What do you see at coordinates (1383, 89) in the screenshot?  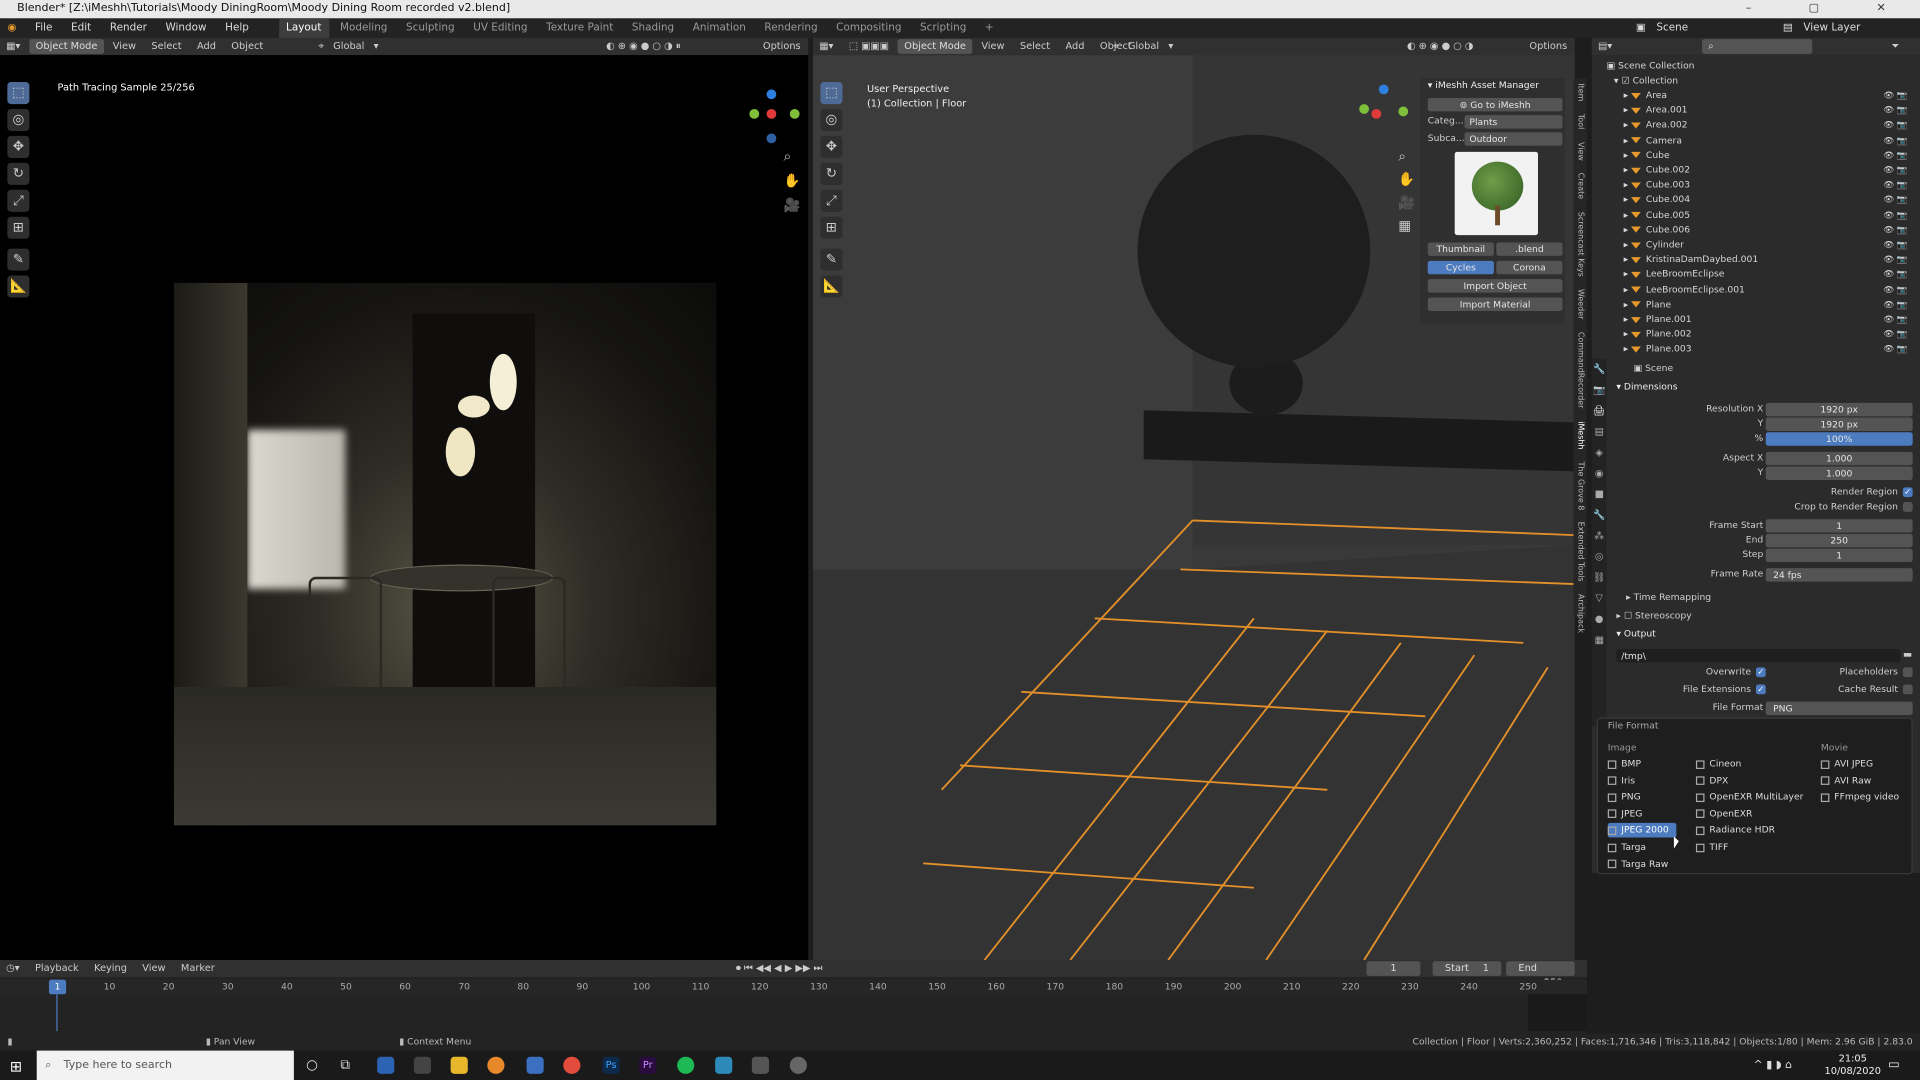 I see `gizmo-z-icon-right` at bounding box center [1383, 89].